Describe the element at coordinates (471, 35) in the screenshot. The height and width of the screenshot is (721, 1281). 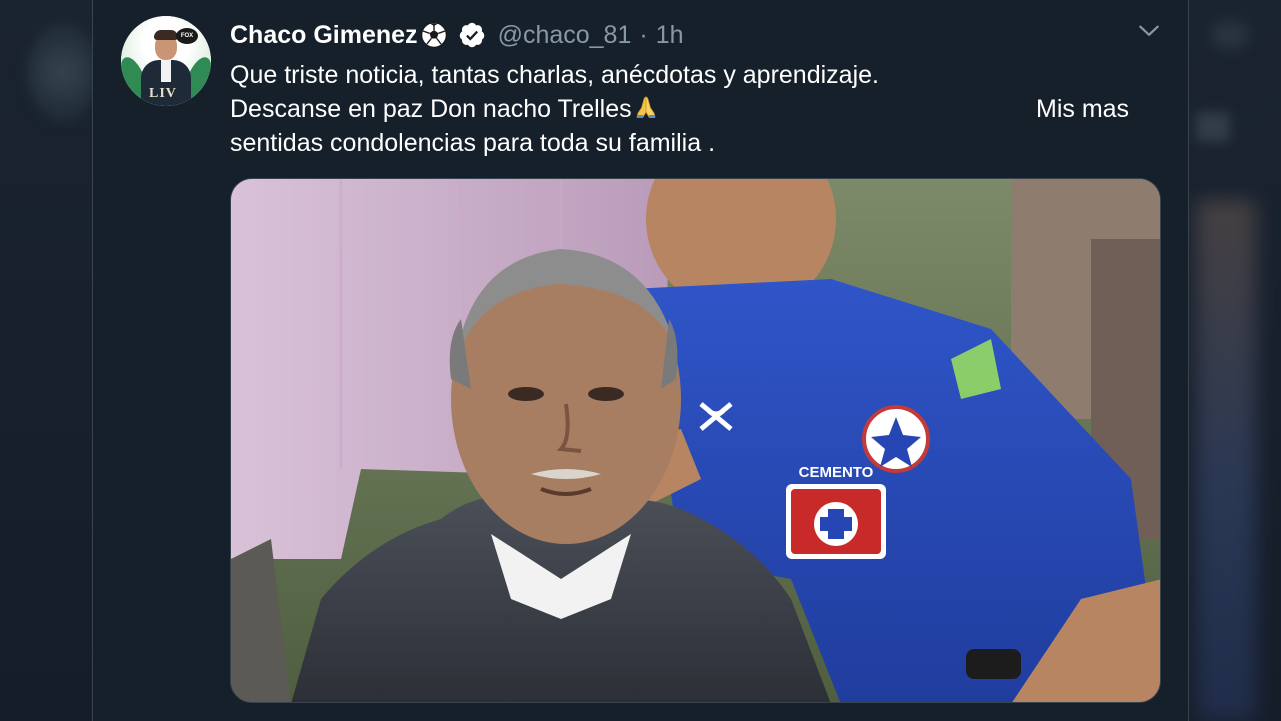
I see `verified-badge-icon` at that location.